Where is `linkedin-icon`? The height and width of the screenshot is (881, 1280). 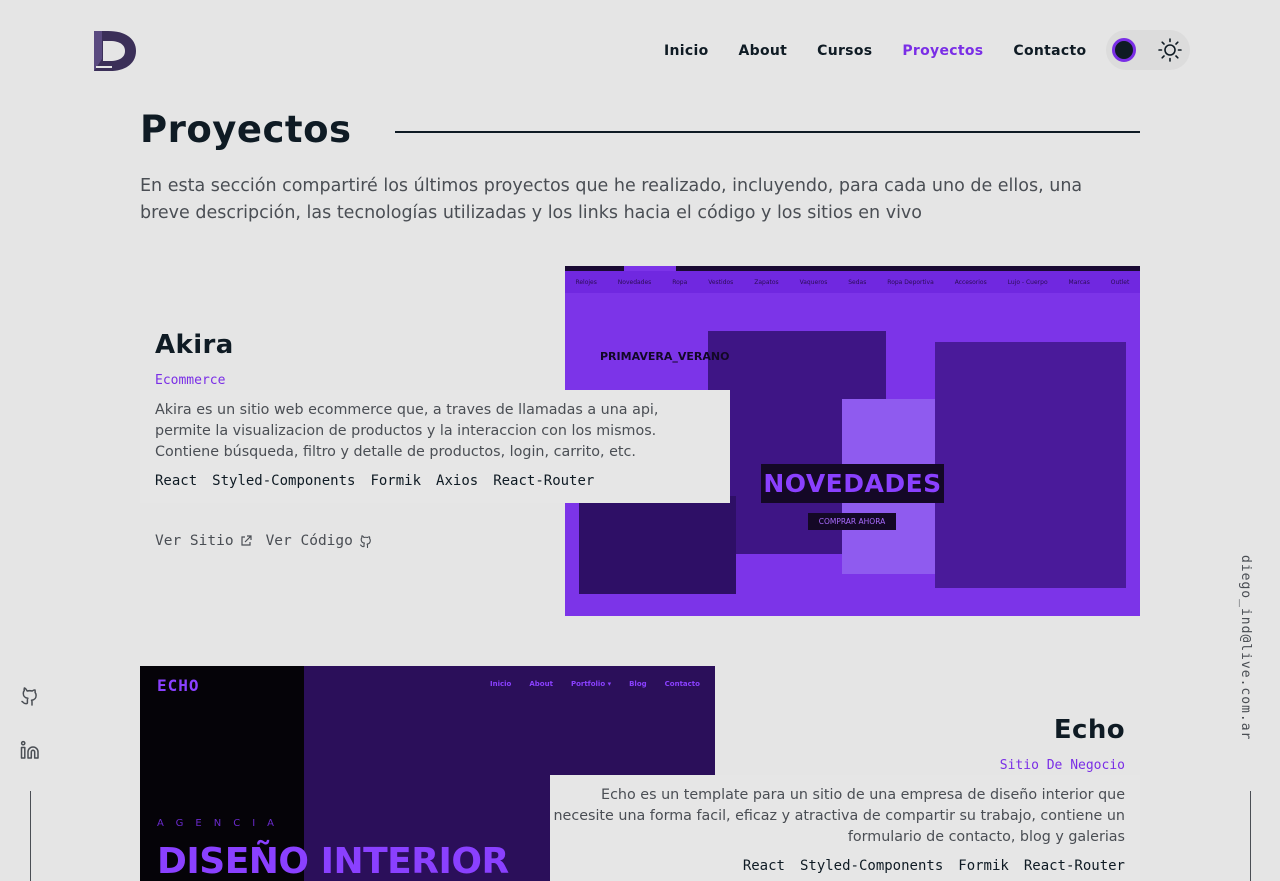 linkedin-icon is located at coordinates (30, 750).